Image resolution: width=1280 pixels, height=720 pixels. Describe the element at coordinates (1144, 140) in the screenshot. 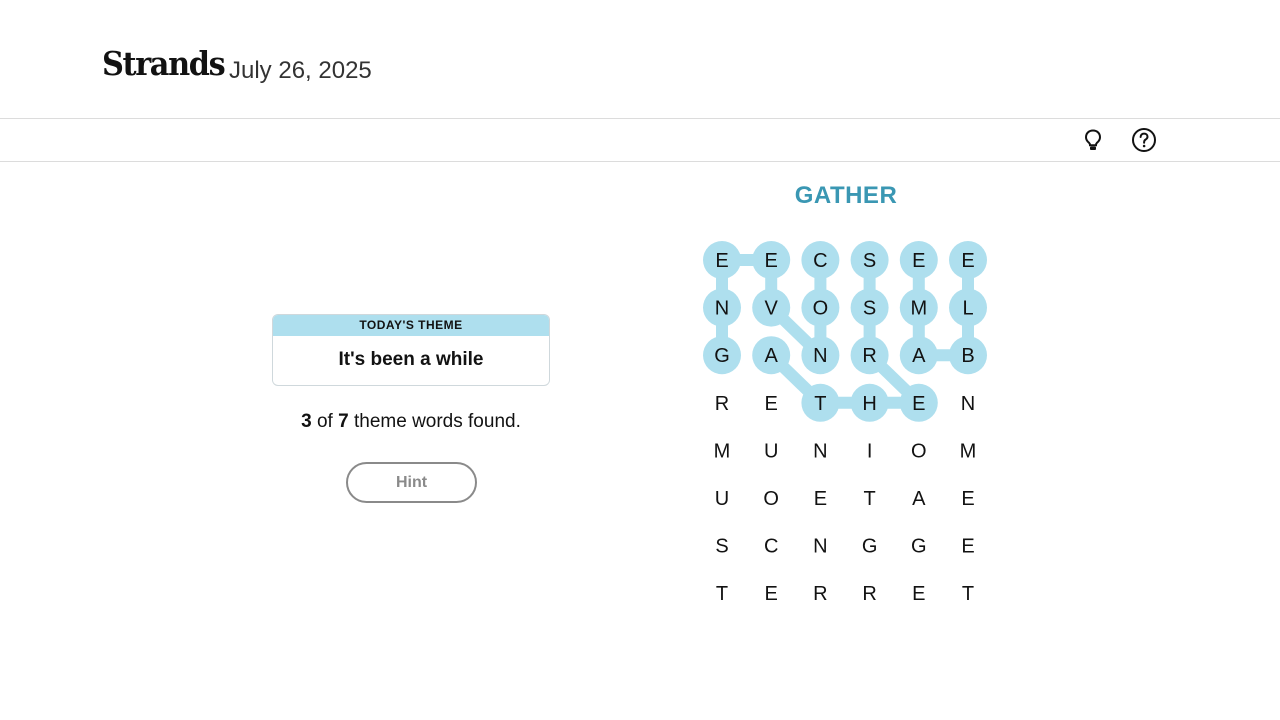

I see `help-icon` at that location.